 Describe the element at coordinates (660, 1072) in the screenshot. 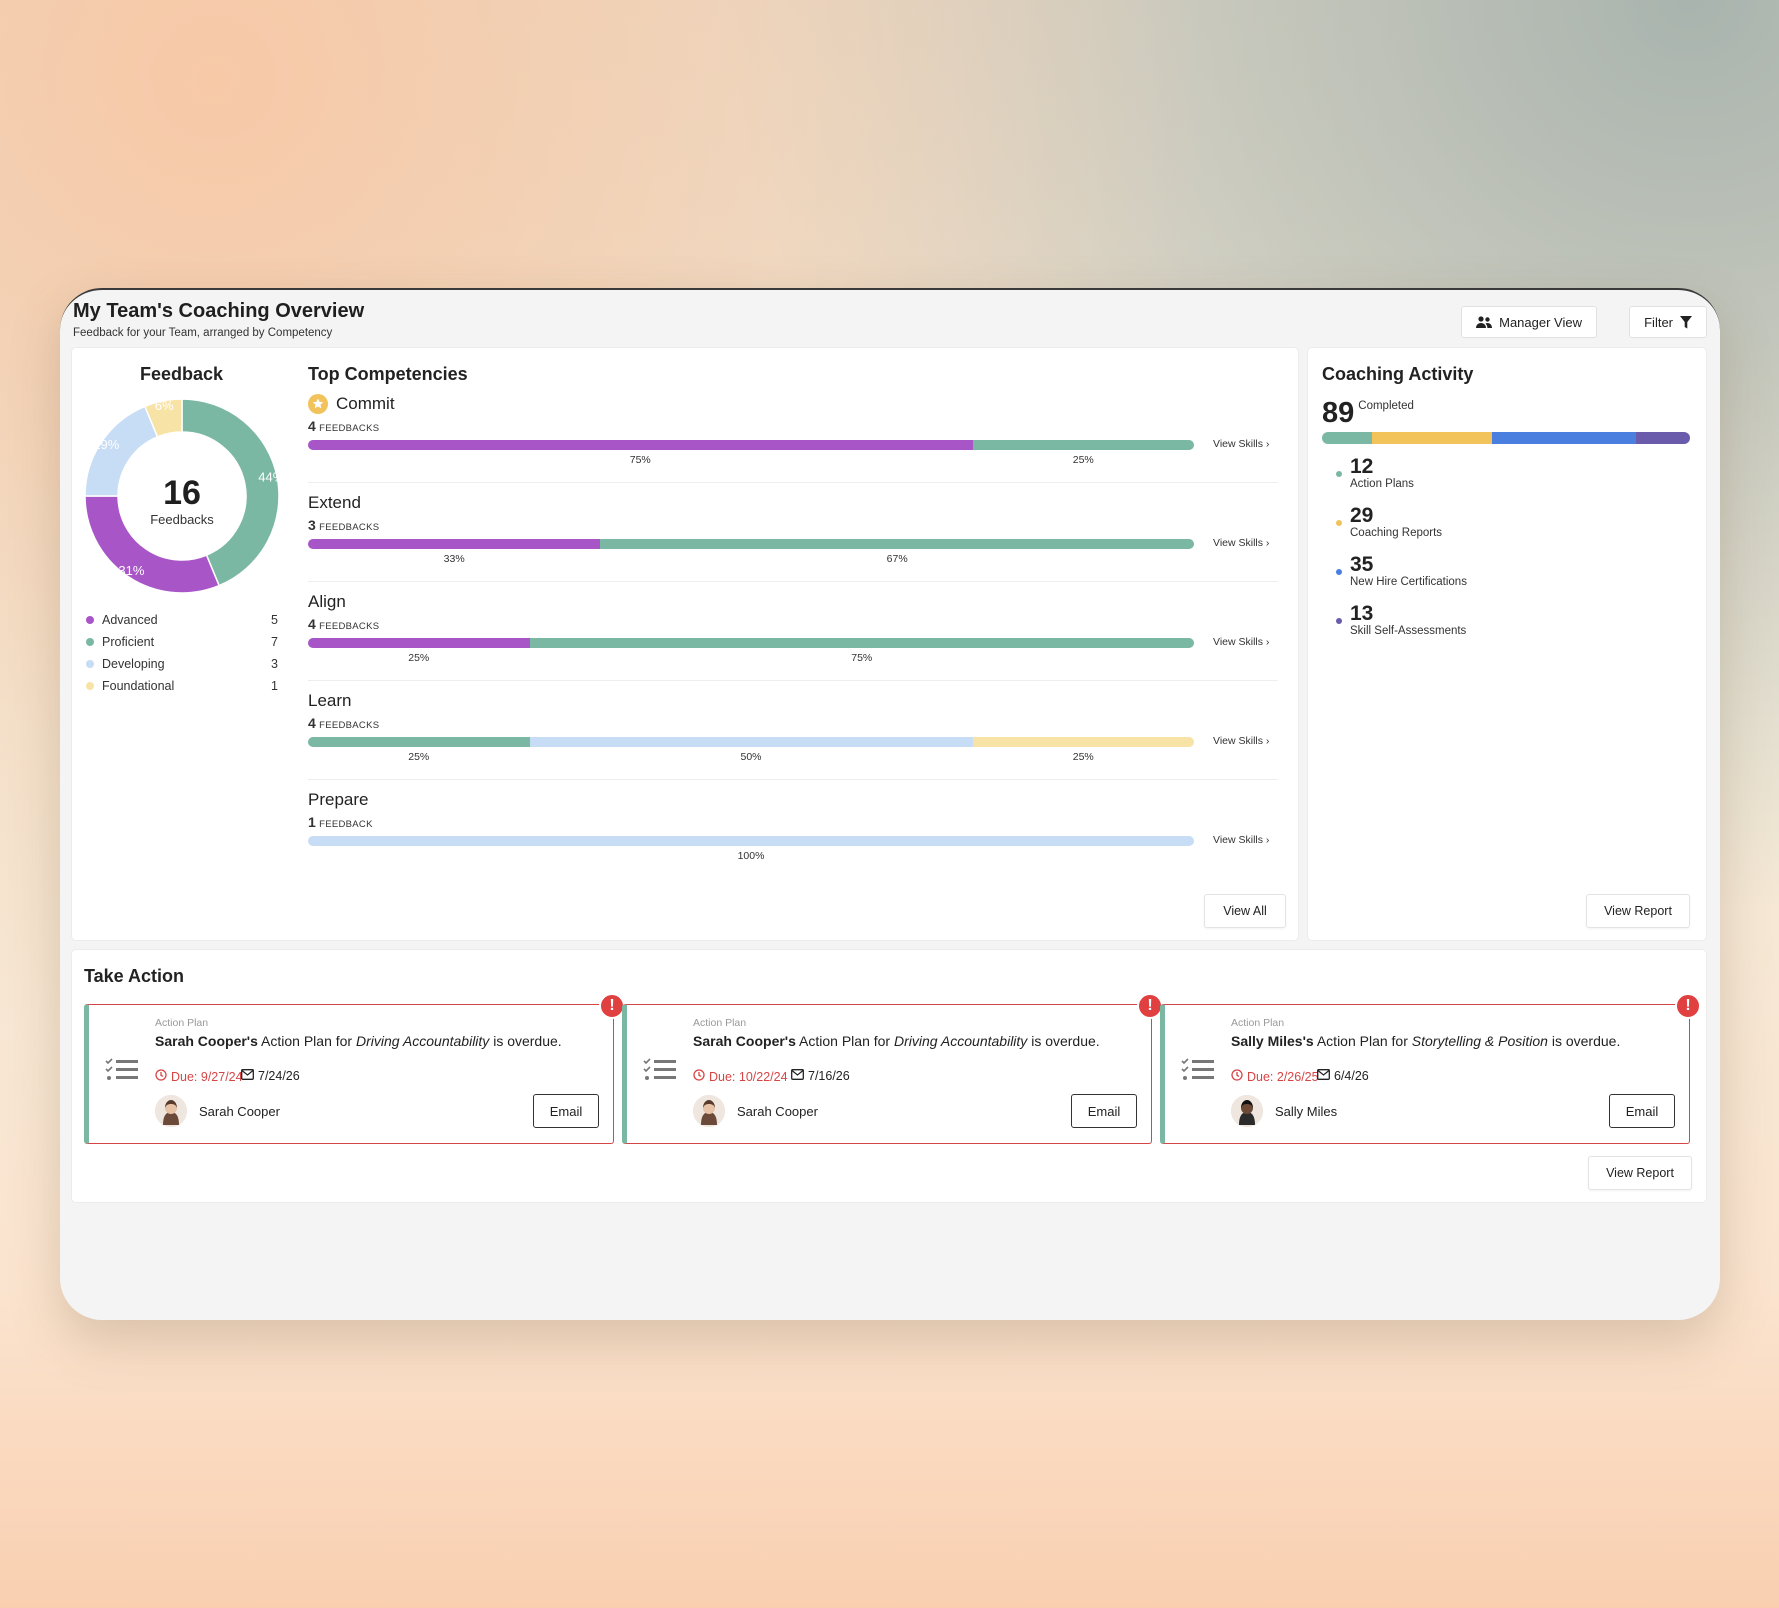

I see `checklist-icon` at that location.